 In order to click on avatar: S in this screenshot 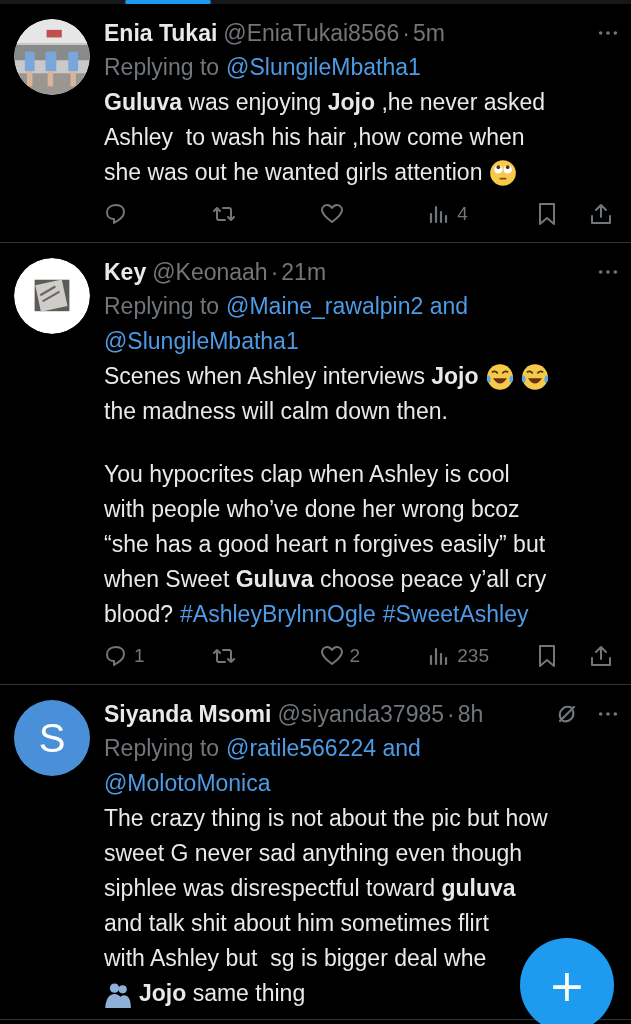, I will do `click(52, 738)`.